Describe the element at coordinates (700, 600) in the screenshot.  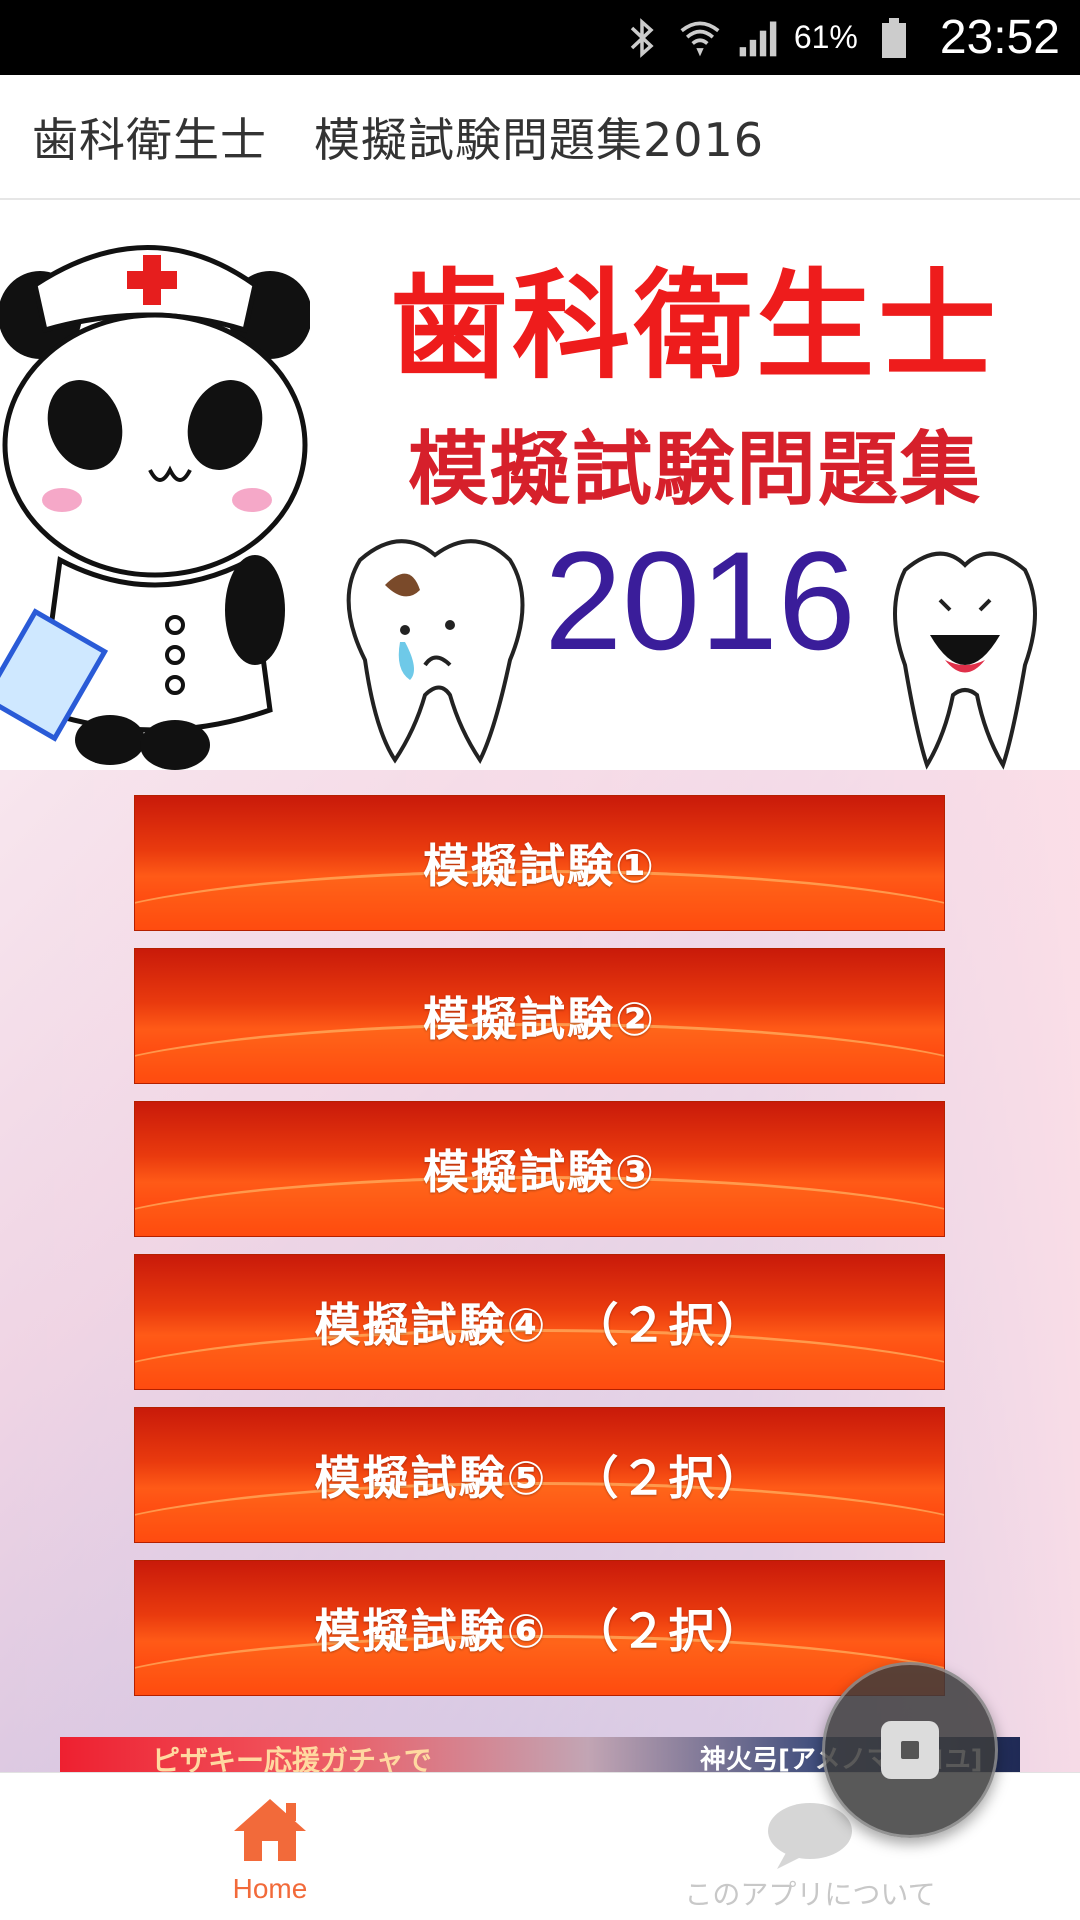
I see `banner-year: 2016` at that location.